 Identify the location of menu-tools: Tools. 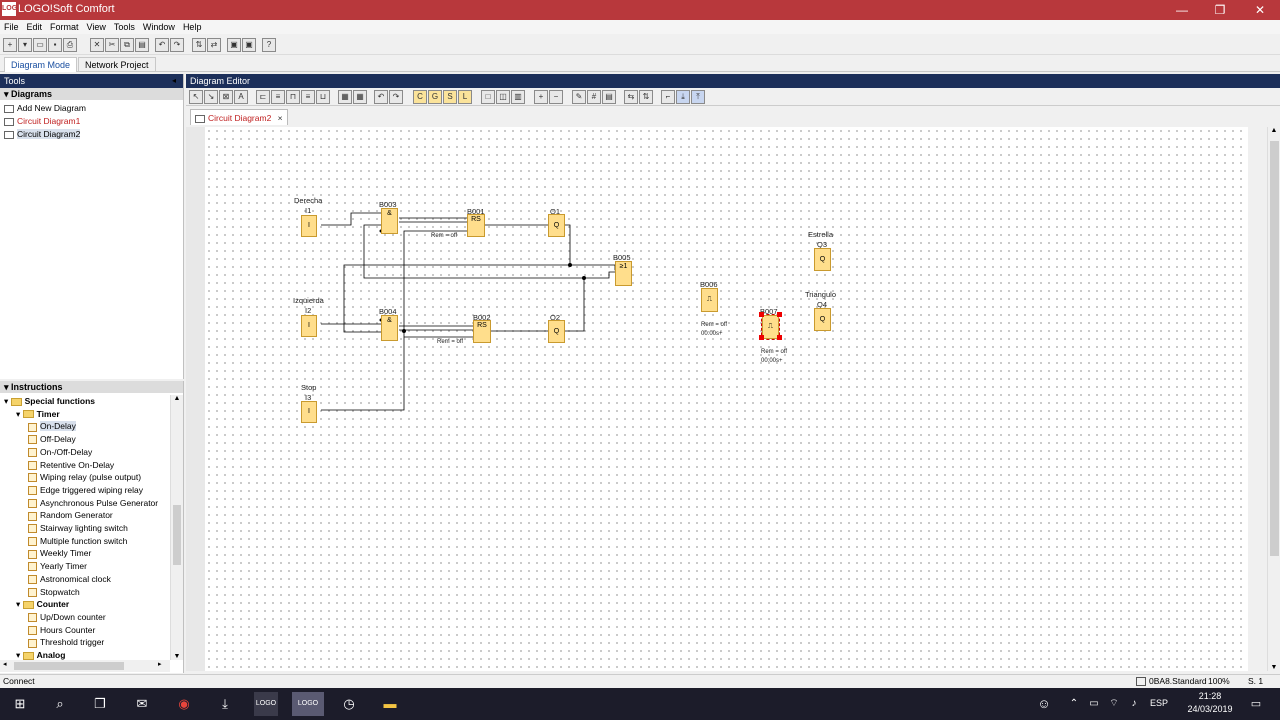
(124, 27).